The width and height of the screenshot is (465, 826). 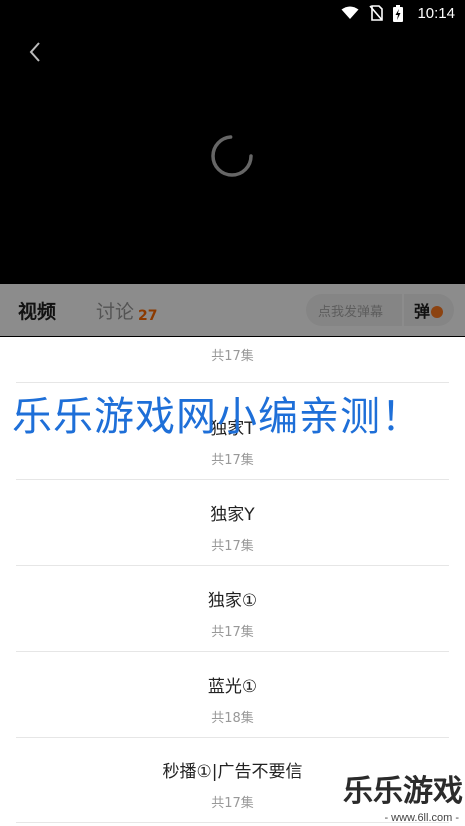 I want to click on status-bar: 10:14, so click(x=232, y=13).